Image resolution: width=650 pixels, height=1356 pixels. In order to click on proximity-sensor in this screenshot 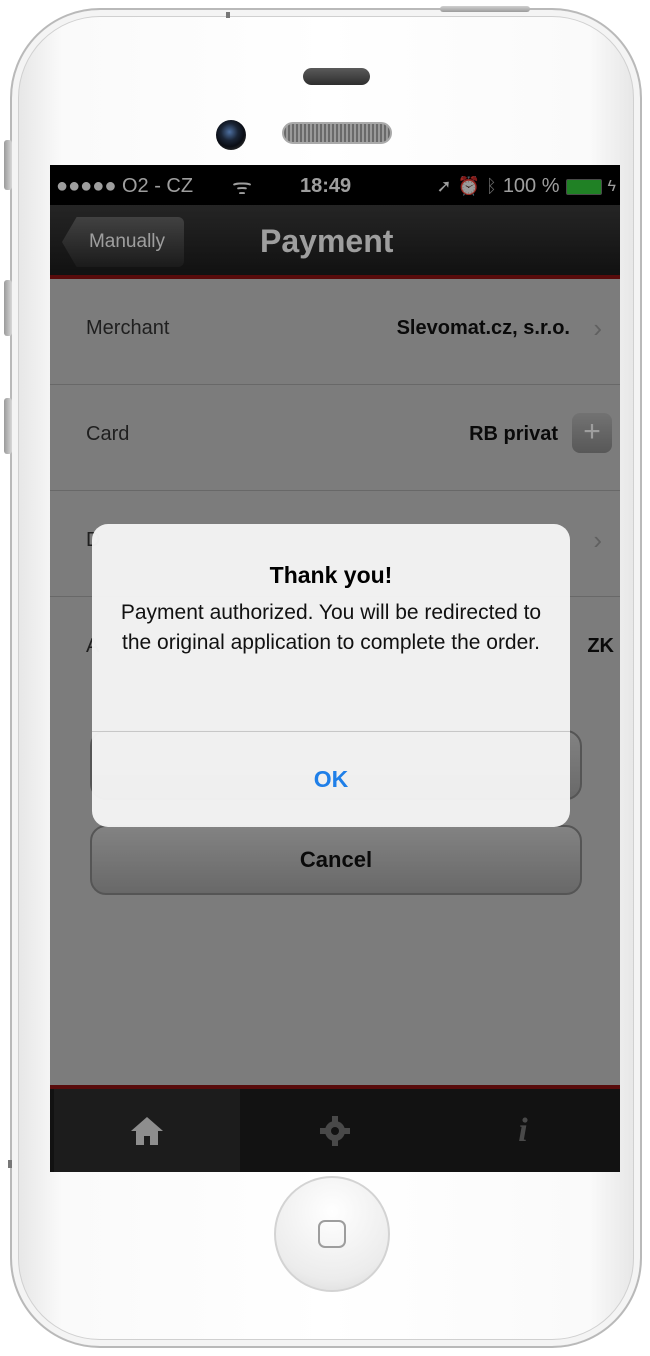, I will do `click(336, 76)`.